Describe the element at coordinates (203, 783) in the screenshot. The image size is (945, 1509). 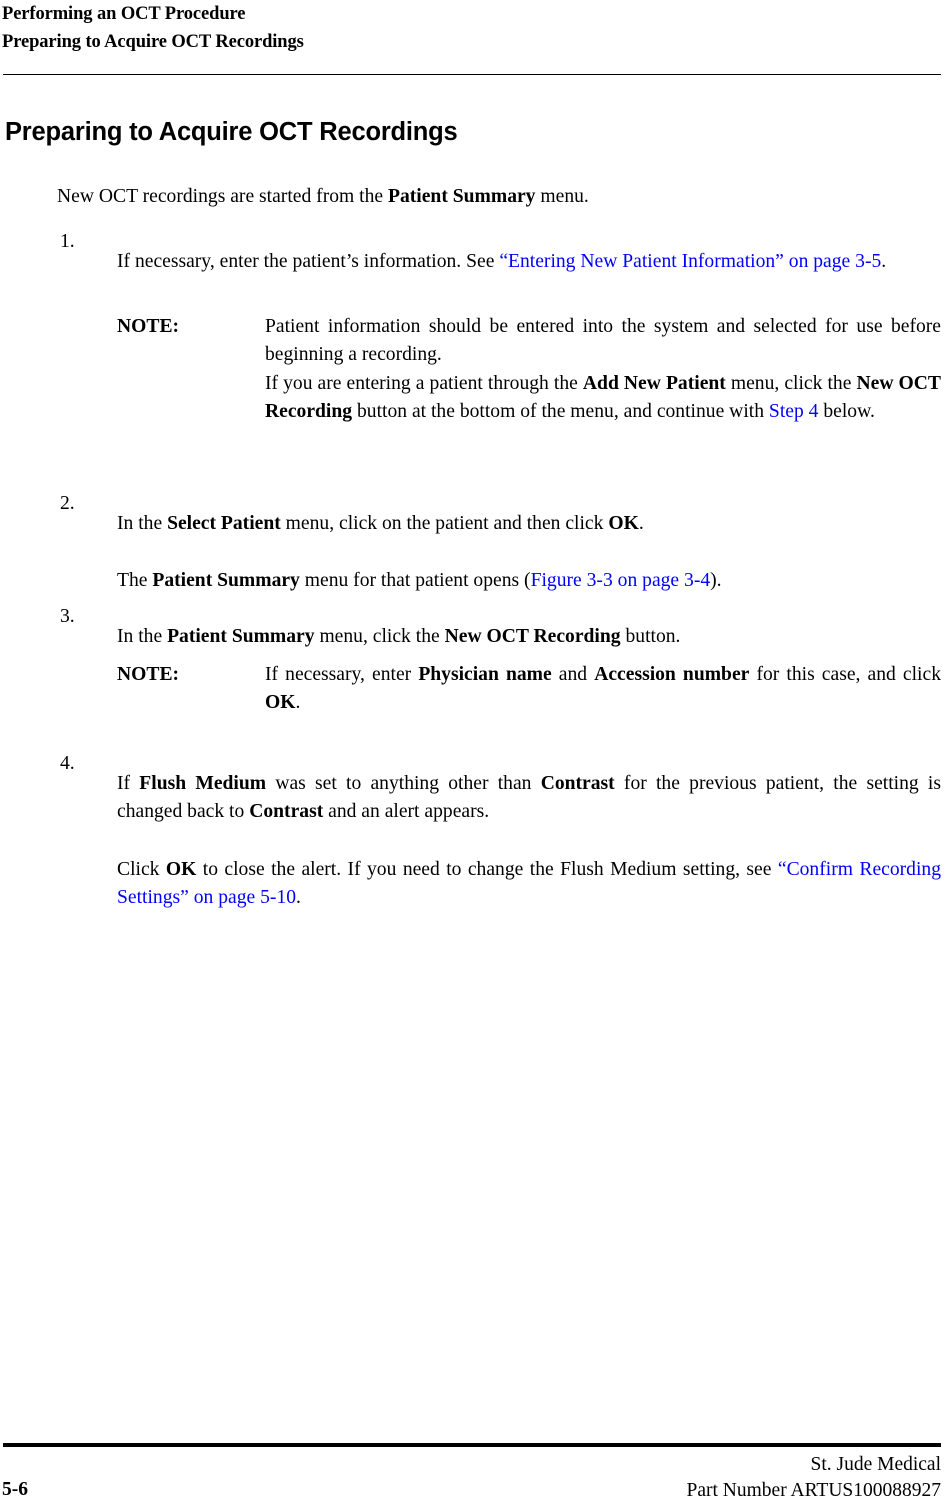
I see `step4-bold-1: Flush Medium` at that location.